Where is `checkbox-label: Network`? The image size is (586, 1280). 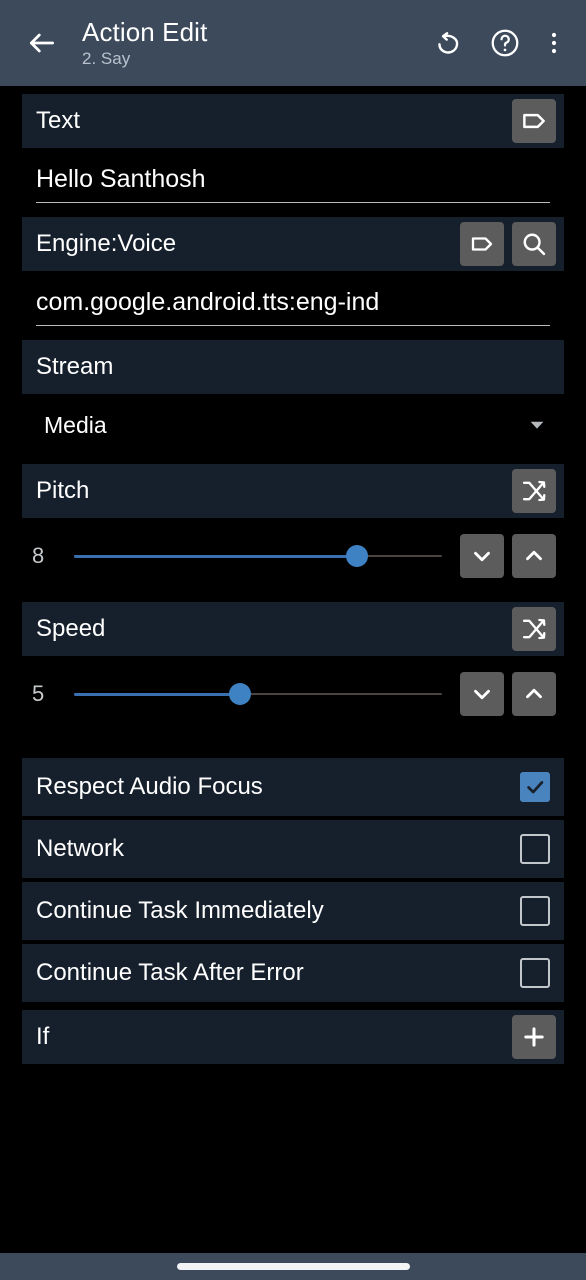
checkbox-label: Network is located at coordinates (80, 848).